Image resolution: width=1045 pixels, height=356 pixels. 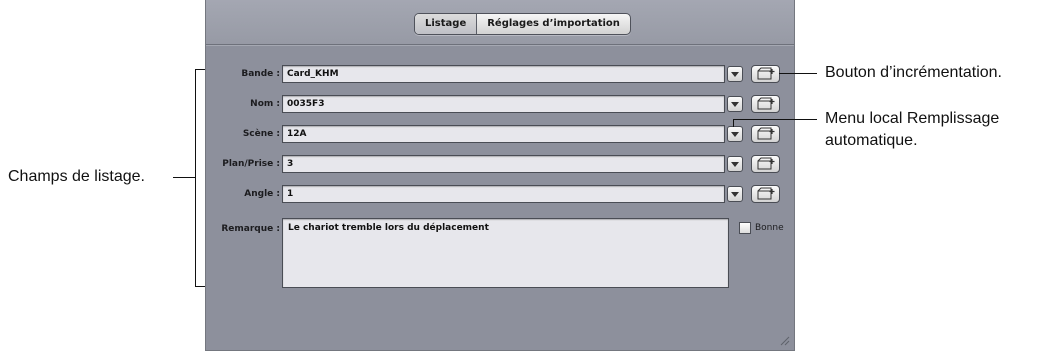 I want to click on field-row-angle: Angle : 1, so click(x=500, y=194).